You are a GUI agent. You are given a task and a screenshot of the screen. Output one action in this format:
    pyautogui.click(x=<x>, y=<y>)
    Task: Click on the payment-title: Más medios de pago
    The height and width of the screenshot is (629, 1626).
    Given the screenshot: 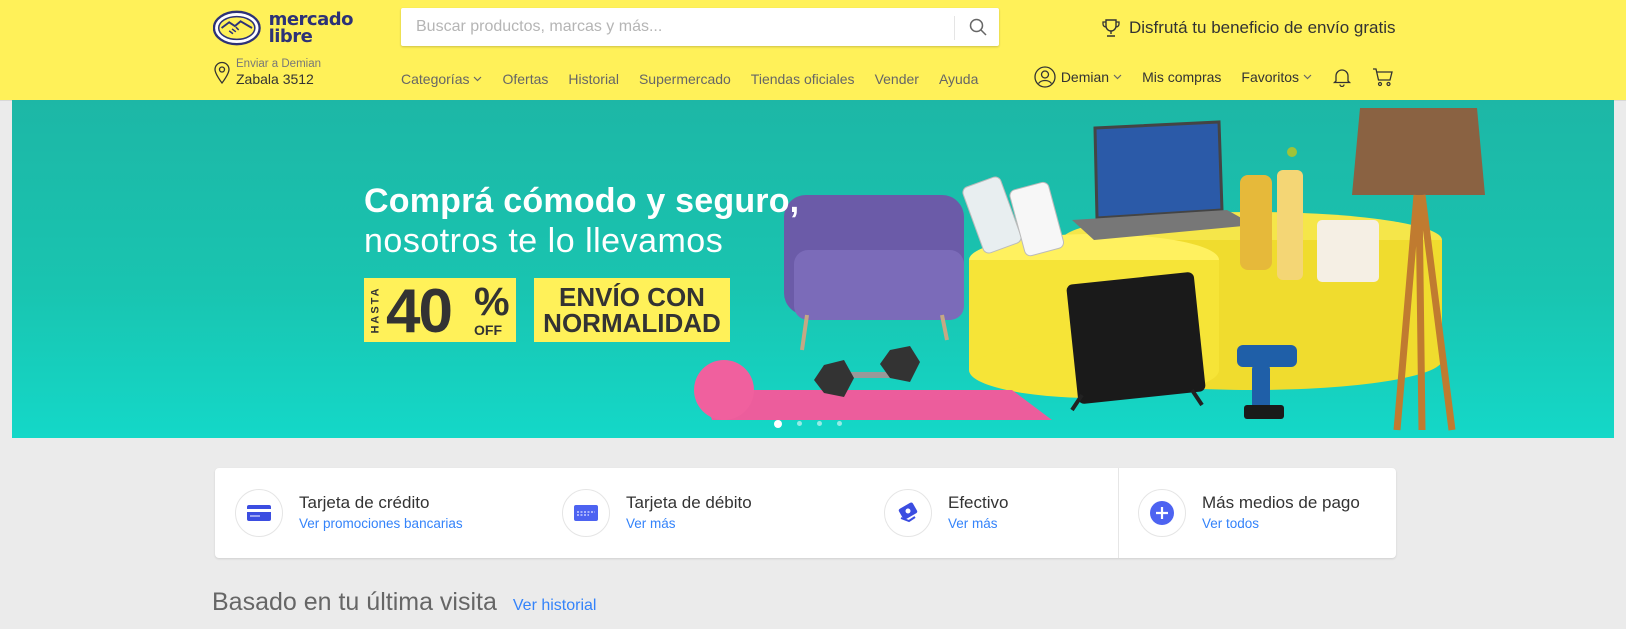 What is the action you would take?
    pyautogui.click(x=1281, y=502)
    